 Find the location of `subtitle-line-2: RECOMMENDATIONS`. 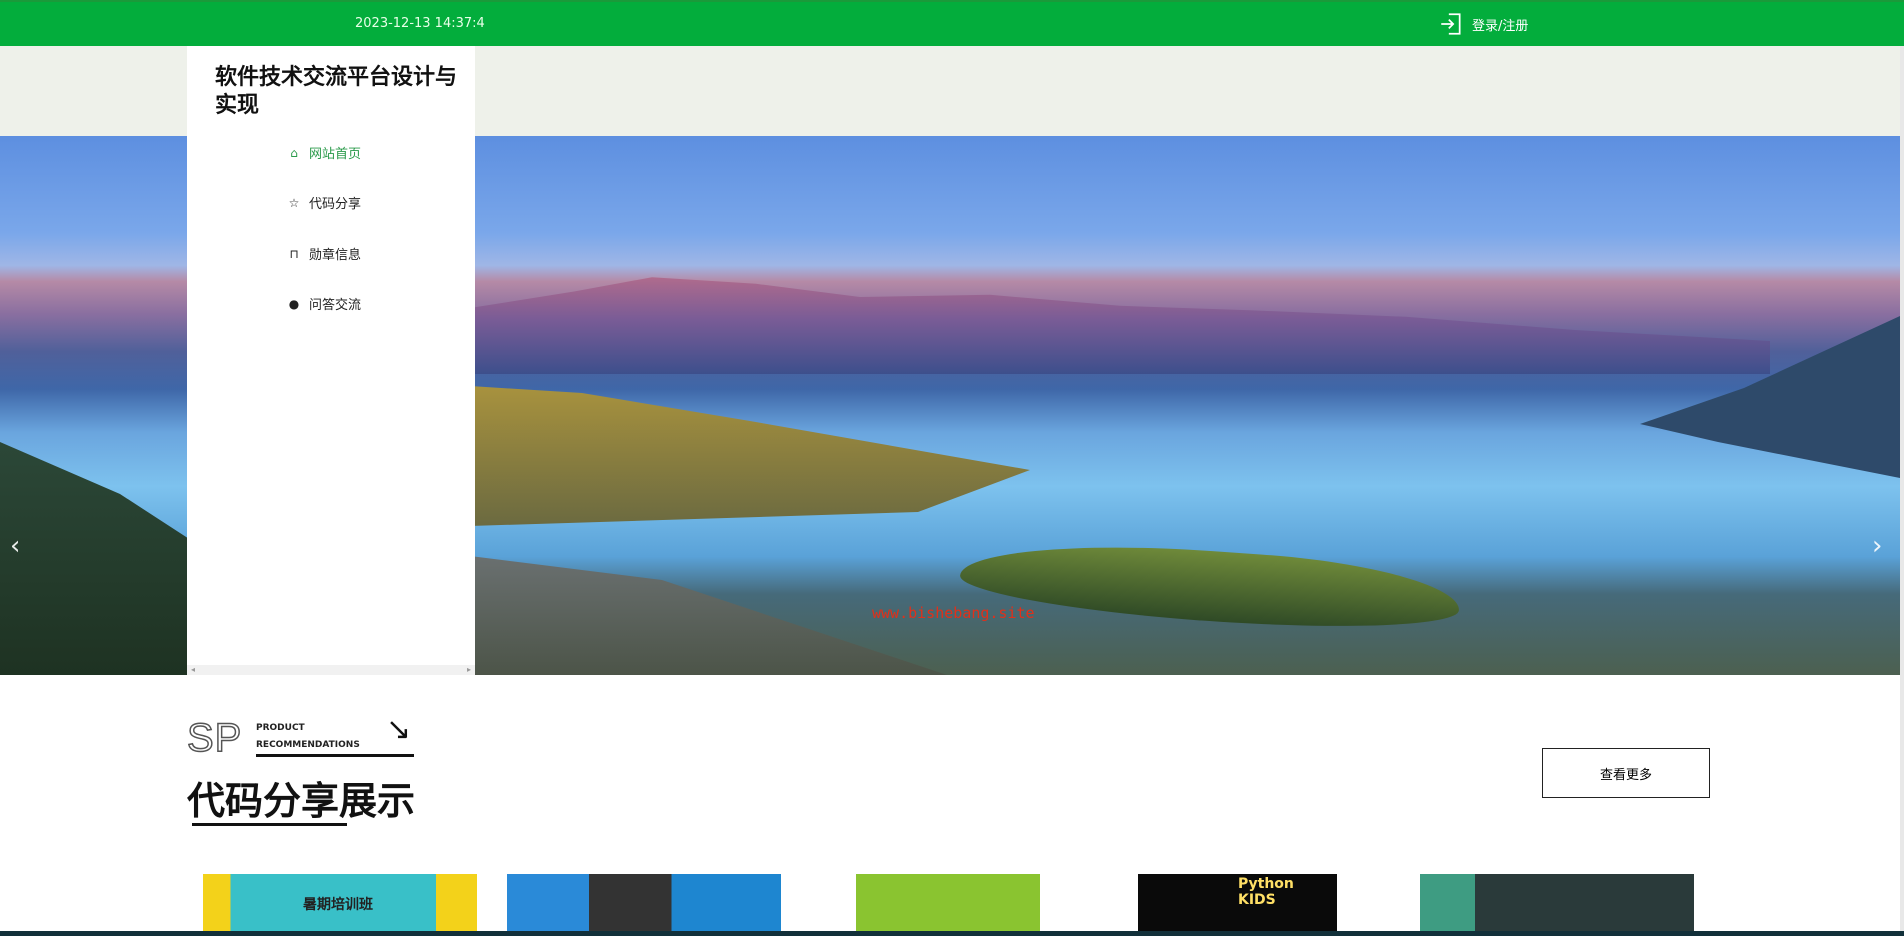

subtitle-line-2: RECOMMENDATIONS is located at coordinates (308, 745).